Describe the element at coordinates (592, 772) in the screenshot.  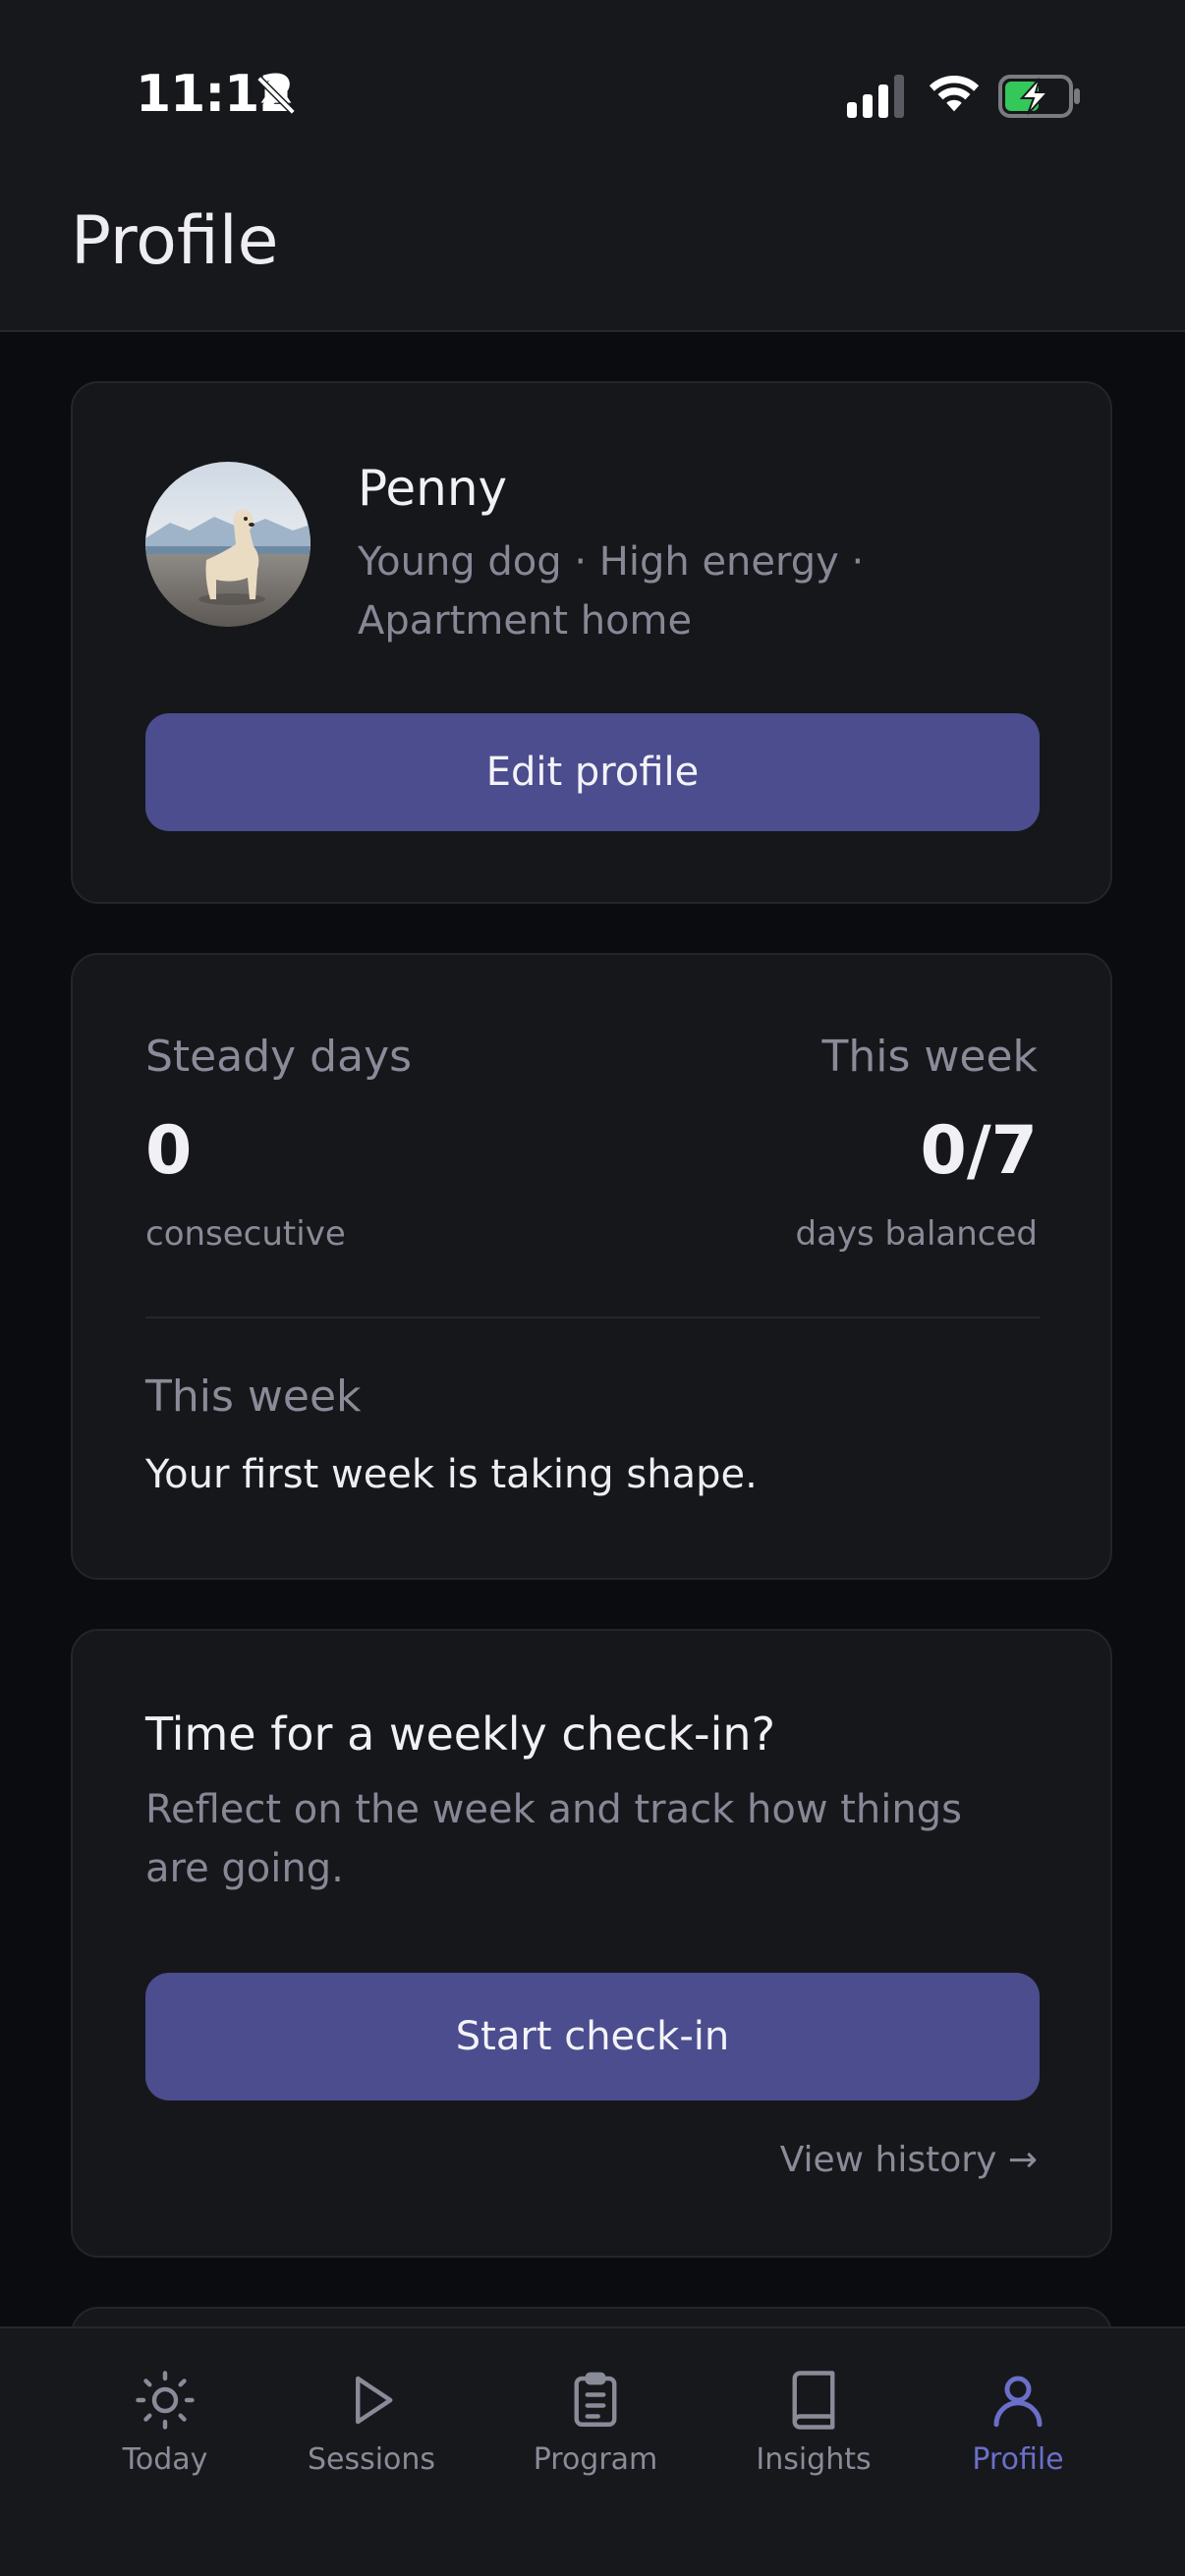
I see `edit-profile-button: Edit profile` at that location.